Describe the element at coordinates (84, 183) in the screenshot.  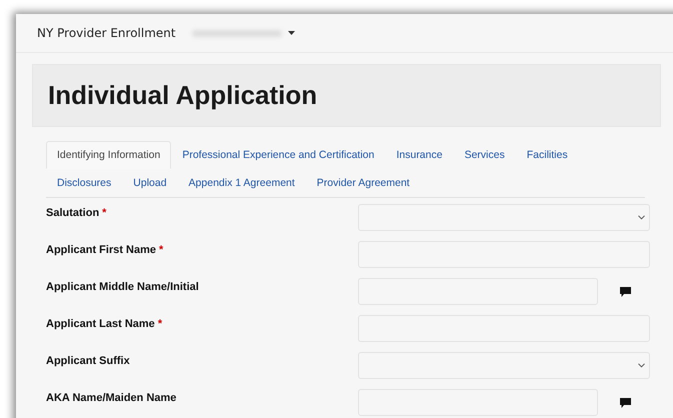
I see `tab: Disclosures` at that location.